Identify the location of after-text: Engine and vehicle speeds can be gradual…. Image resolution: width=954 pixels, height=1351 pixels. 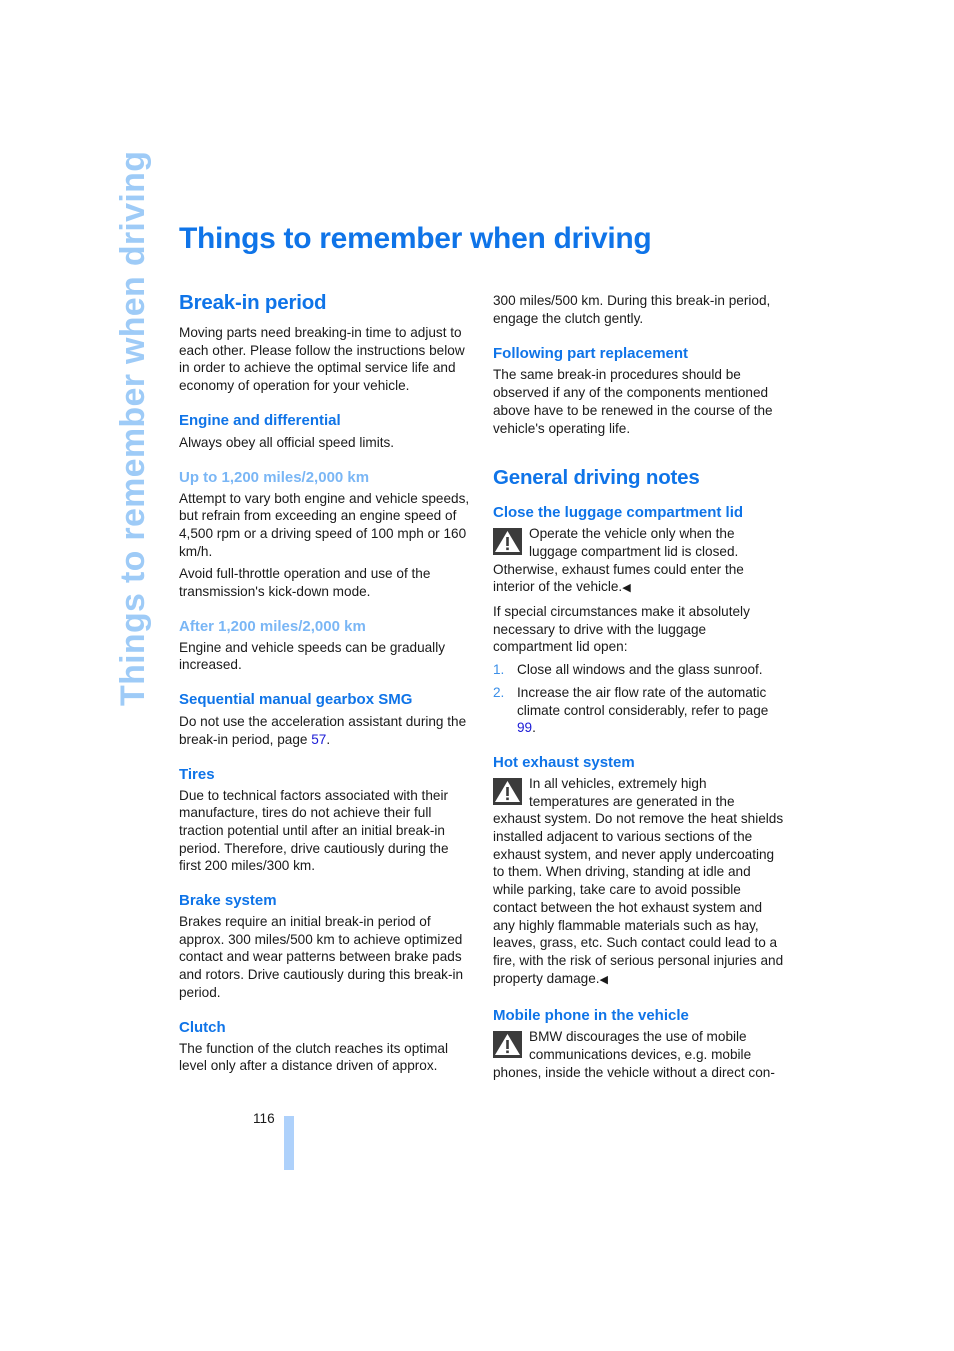
(312, 656).